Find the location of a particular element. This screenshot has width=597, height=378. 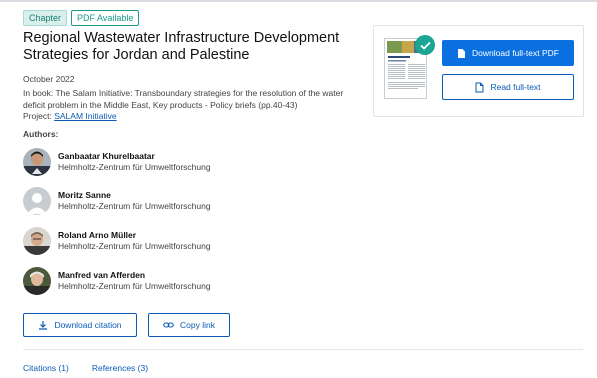

top-divider is located at coordinates (298, 1).